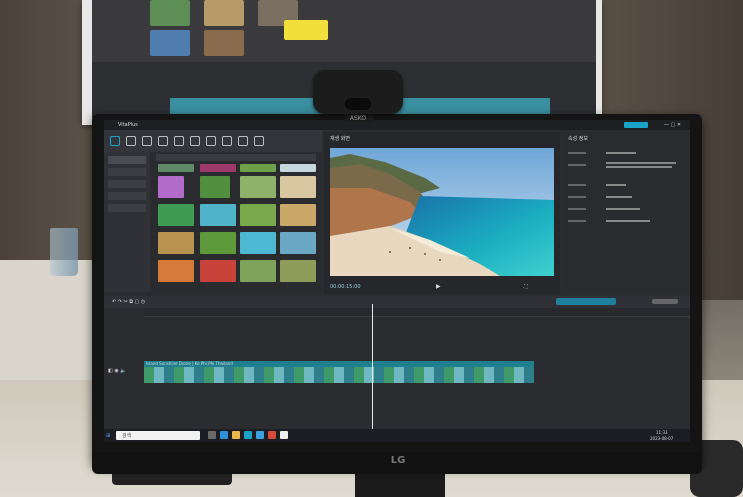  What do you see at coordinates (131, 141) in the screenshot?
I see `audio-icon` at bounding box center [131, 141].